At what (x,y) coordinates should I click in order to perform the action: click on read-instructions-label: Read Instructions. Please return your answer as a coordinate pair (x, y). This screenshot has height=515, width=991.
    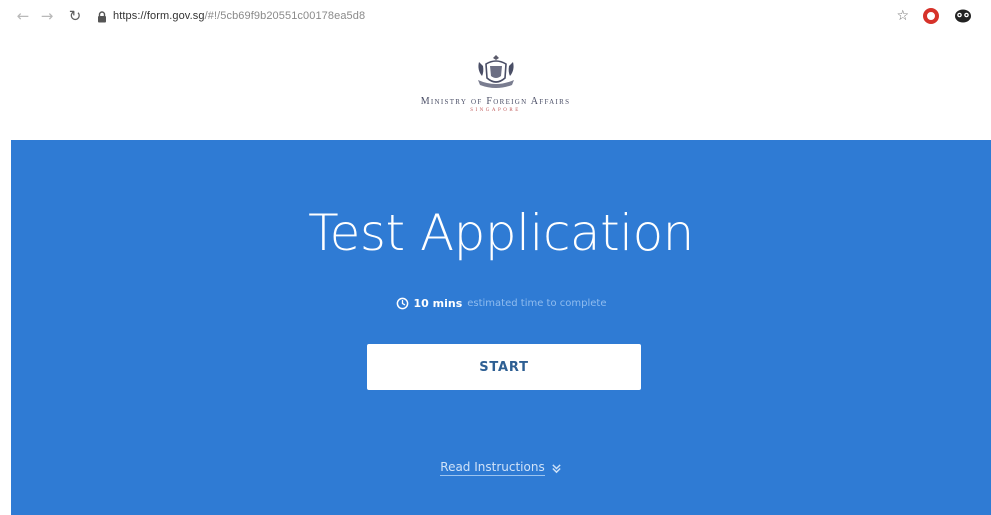
    Looking at the image, I should click on (492, 468).